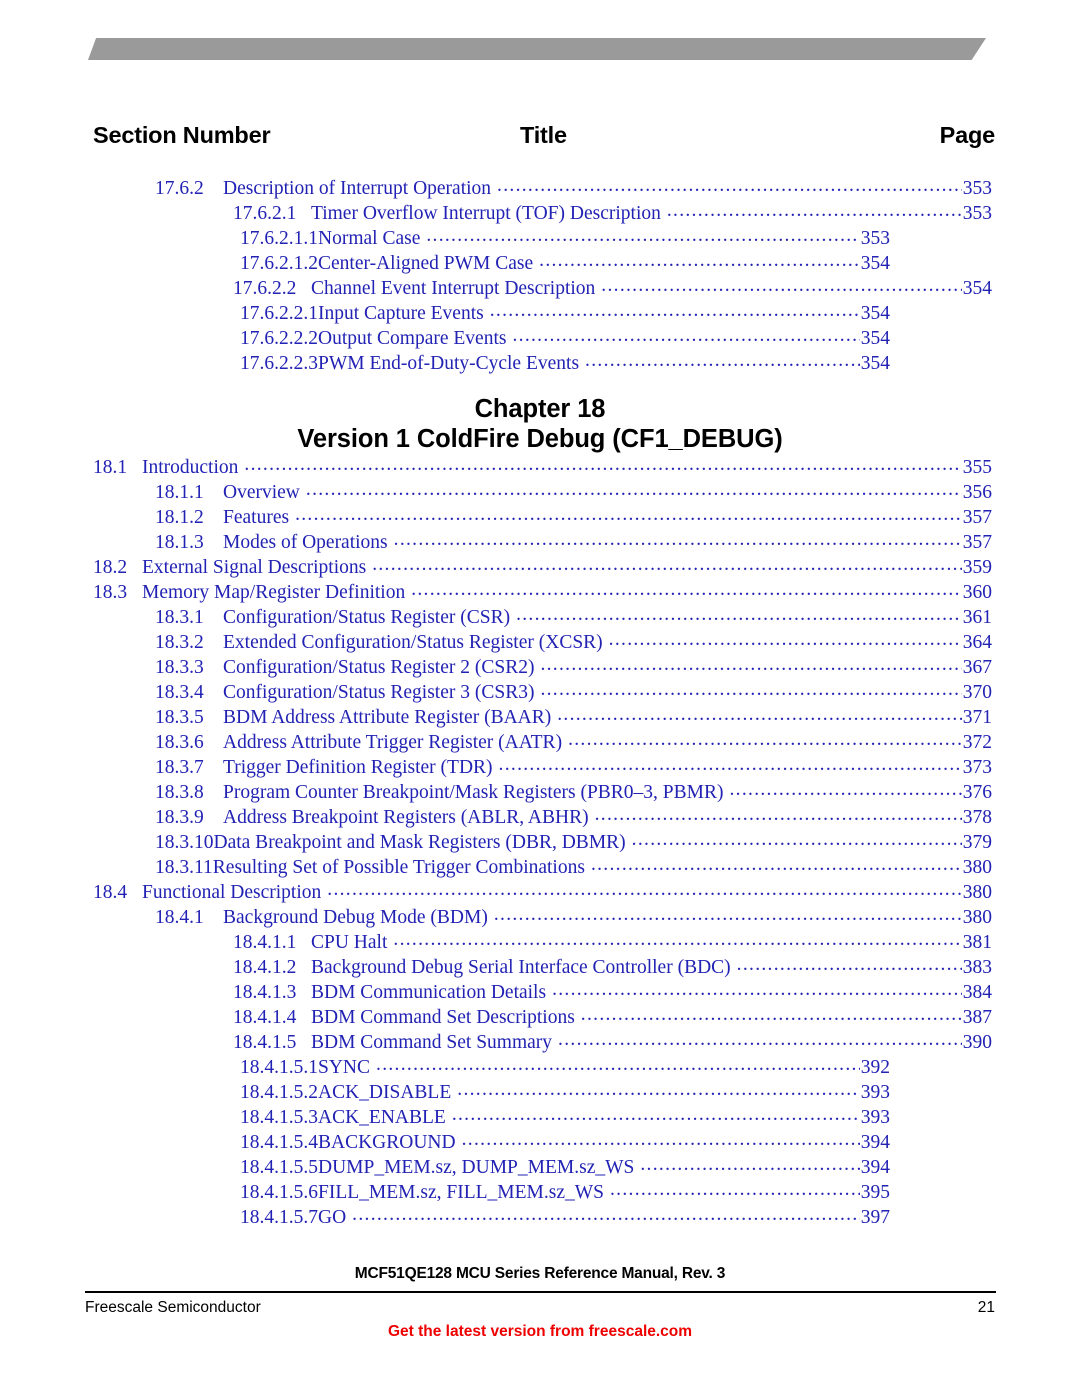 The width and height of the screenshot is (1080, 1397). Describe the element at coordinates (977, 967) in the screenshot. I see `toc-entry-page-number: 383` at that location.